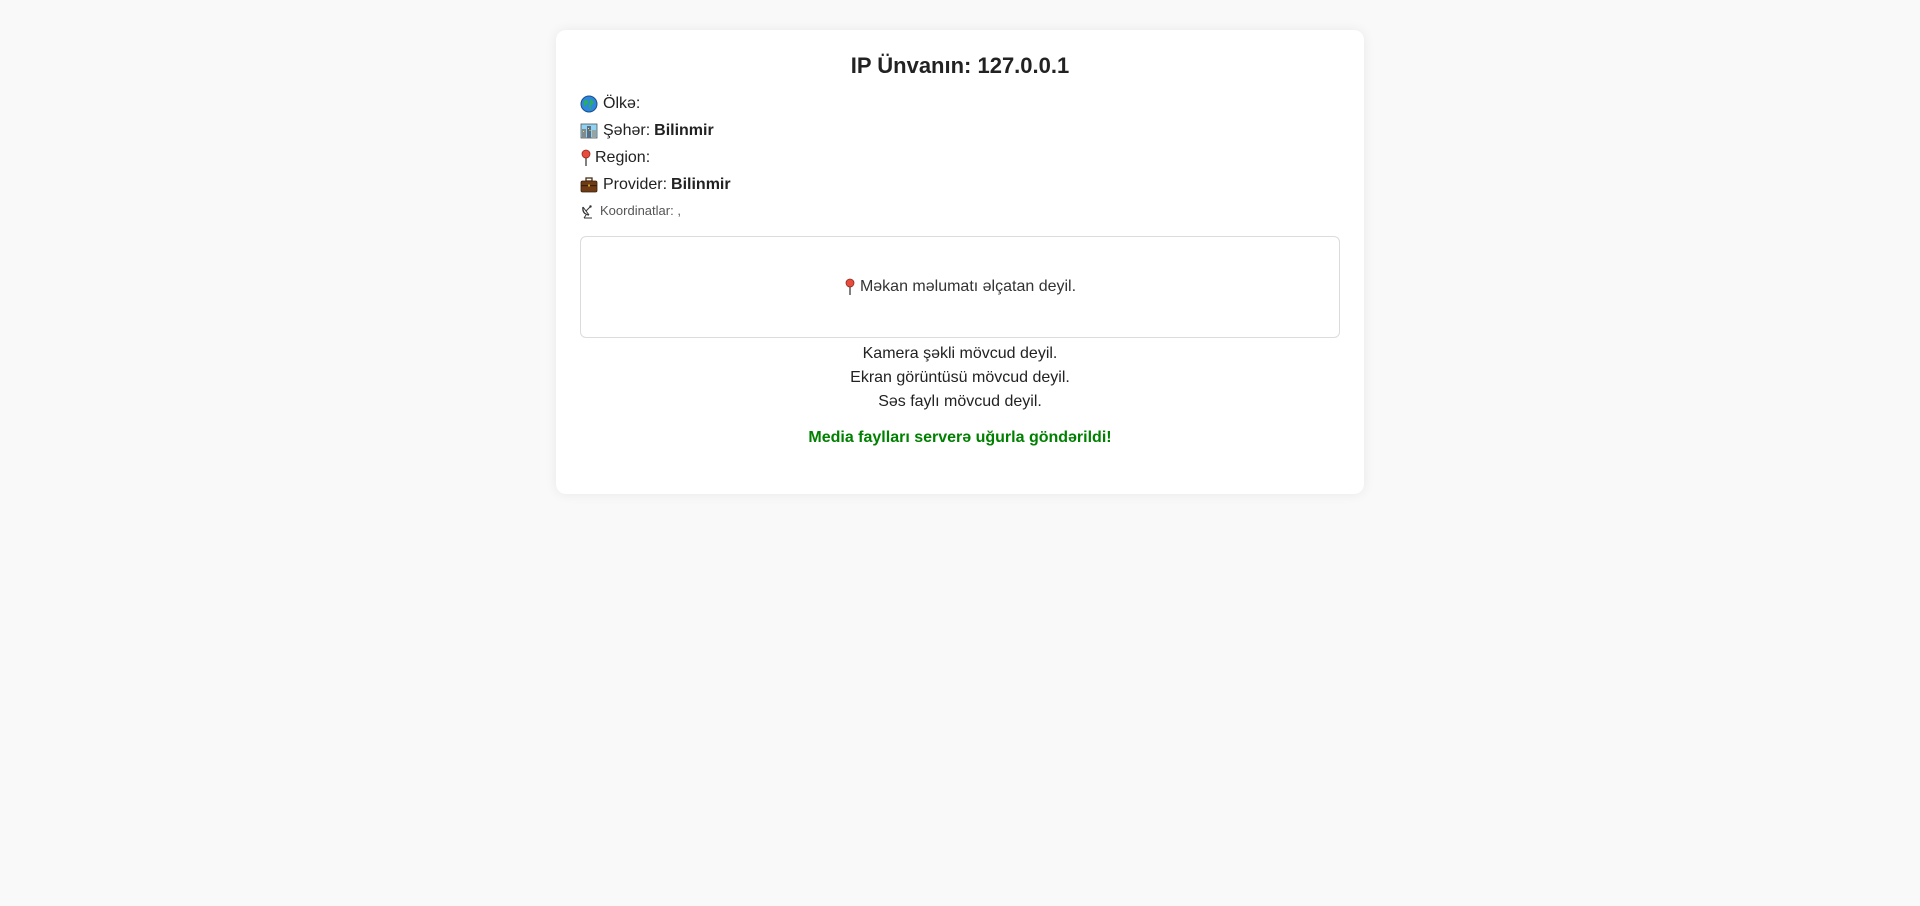 This screenshot has height=906, width=1920. Describe the element at coordinates (960, 353) in the screenshot. I see `camera-status: Kamera şəkli mövcud deyil.` at that location.